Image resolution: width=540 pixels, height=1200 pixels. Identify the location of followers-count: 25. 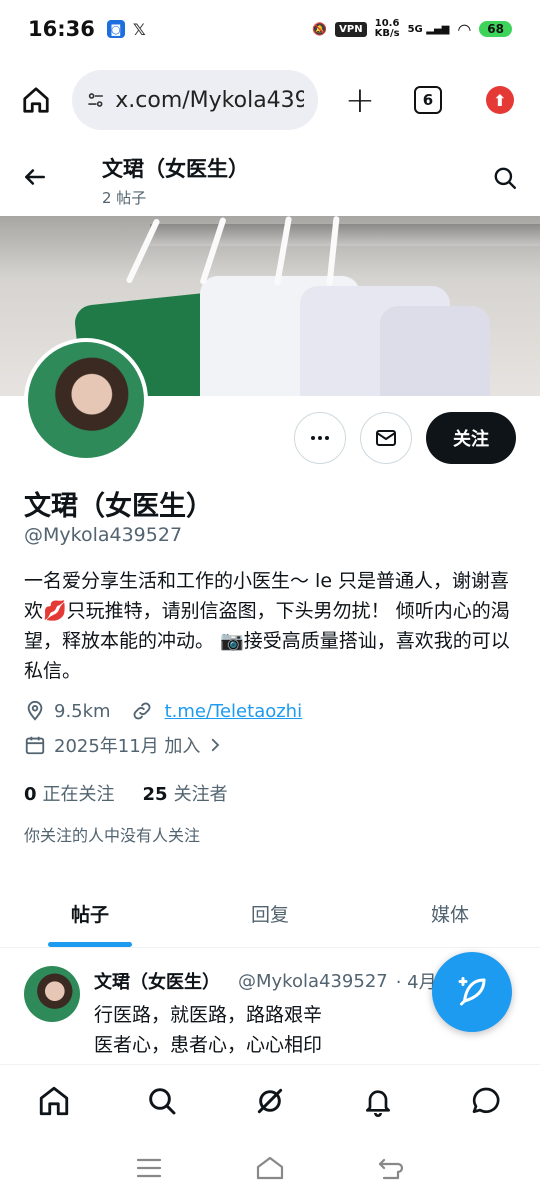
(155, 794).